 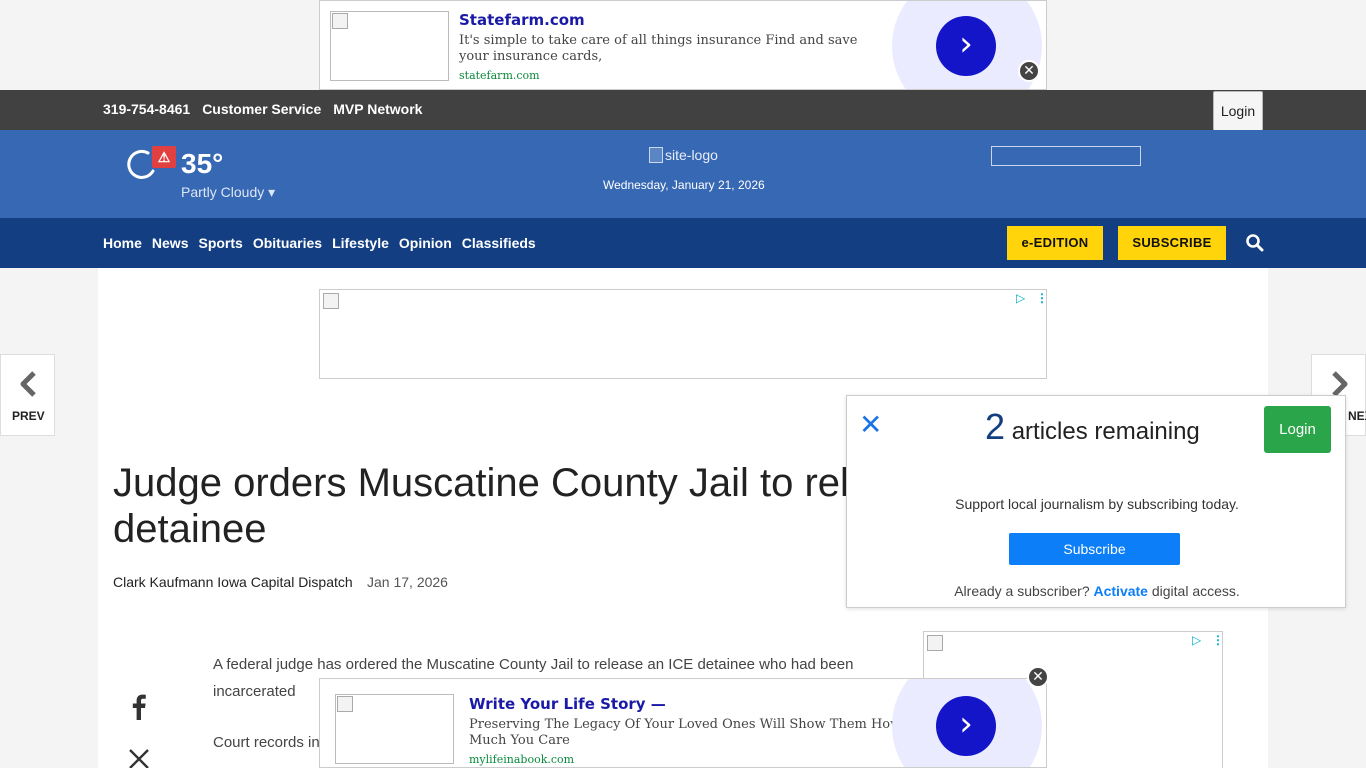 I want to click on articles-remaining: 2 articles remaining, so click(x=1092, y=427).